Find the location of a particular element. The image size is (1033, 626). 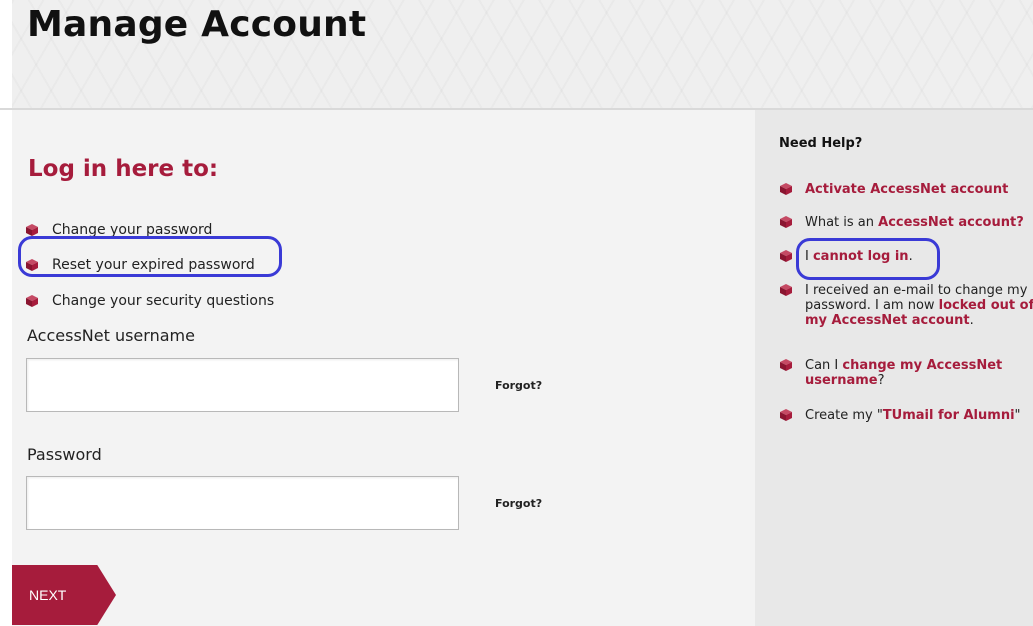

forgot-username-link: Forgot? is located at coordinates (518, 385).